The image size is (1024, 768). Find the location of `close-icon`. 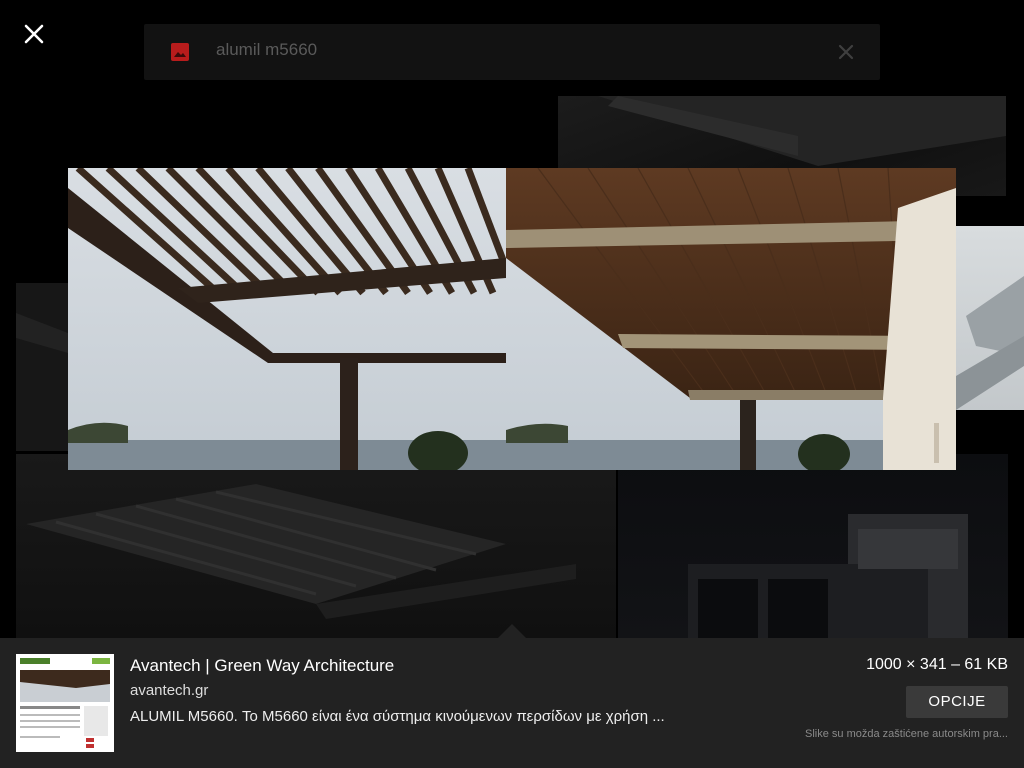

close-icon is located at coordinates (34, 34).